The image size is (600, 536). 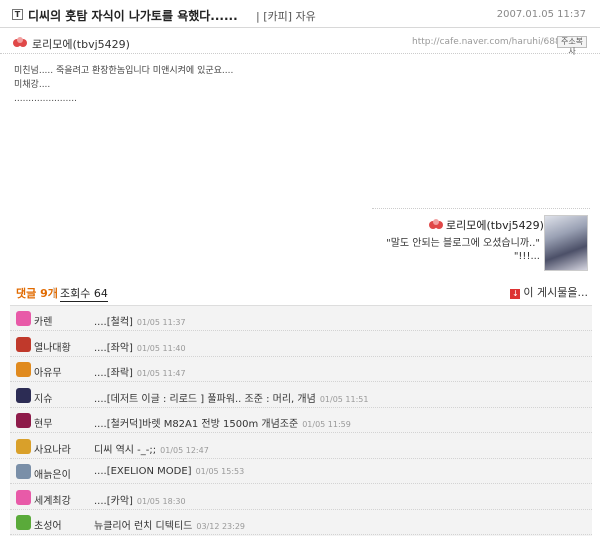 I want to click on commenter-name: 초성어, so click(x=48, y=524).